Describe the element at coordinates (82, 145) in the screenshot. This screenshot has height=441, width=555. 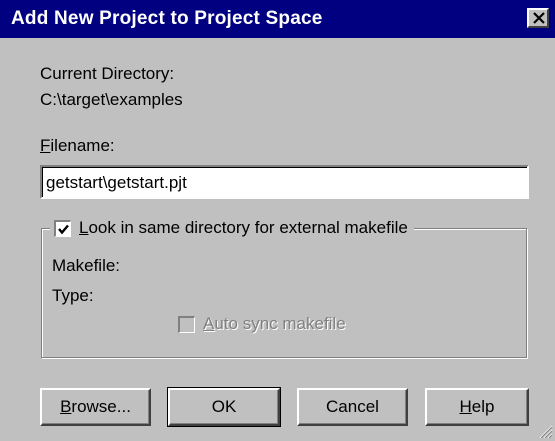
I see `filename-label-rest: ilename:` at that location.